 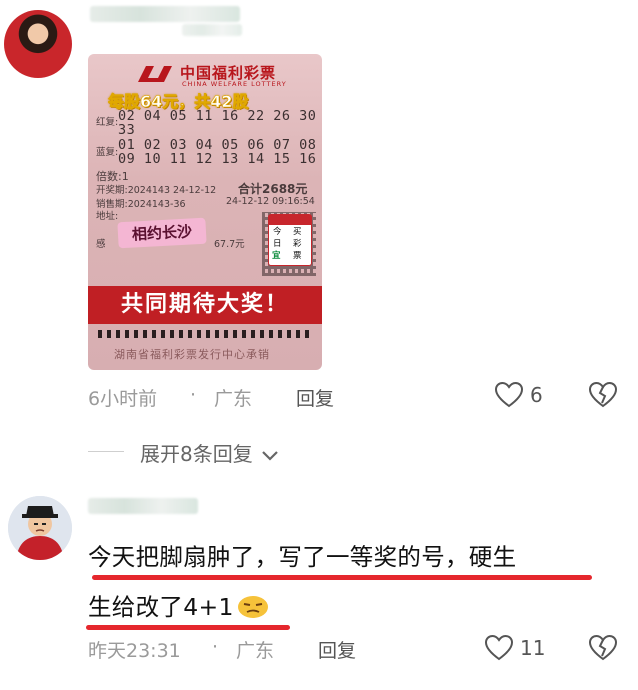 What do you see at coordinates (205, 334) in the screenshot?
I see `barcode-icon` at bounding box center [205, 334].